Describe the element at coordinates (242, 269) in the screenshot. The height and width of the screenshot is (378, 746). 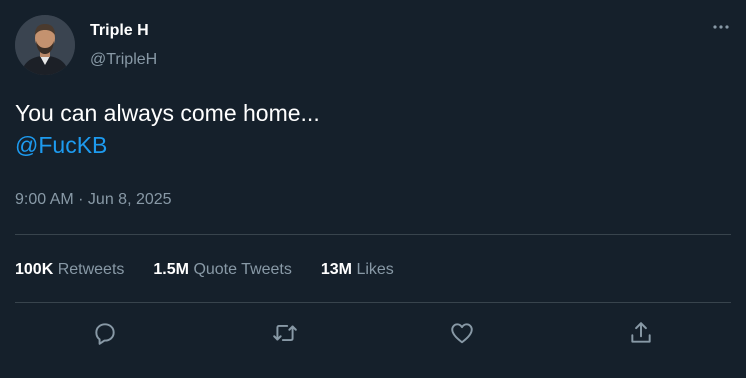
I see `quote-tweets-label: Quote Tweets` at that location.